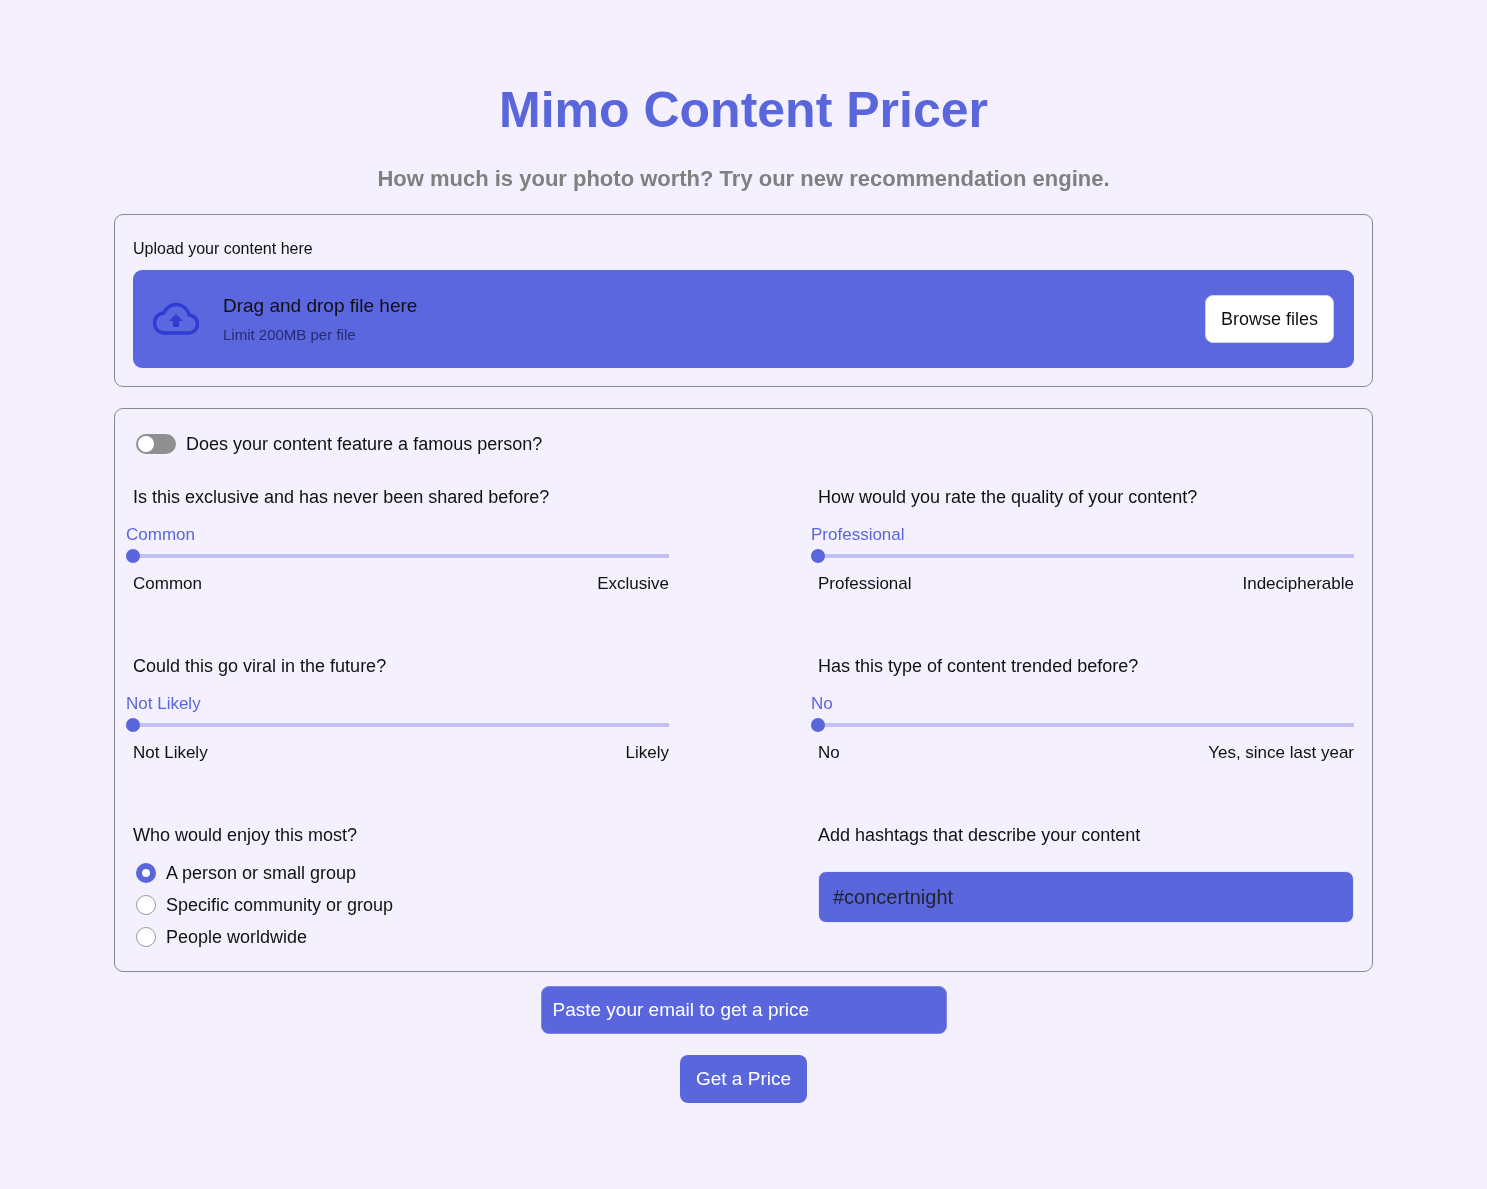  What do you see at coordinates (1086, 897) in the screenshot?
I see `hashtags-input: #concertnight` at bounding box center [1086, 897].